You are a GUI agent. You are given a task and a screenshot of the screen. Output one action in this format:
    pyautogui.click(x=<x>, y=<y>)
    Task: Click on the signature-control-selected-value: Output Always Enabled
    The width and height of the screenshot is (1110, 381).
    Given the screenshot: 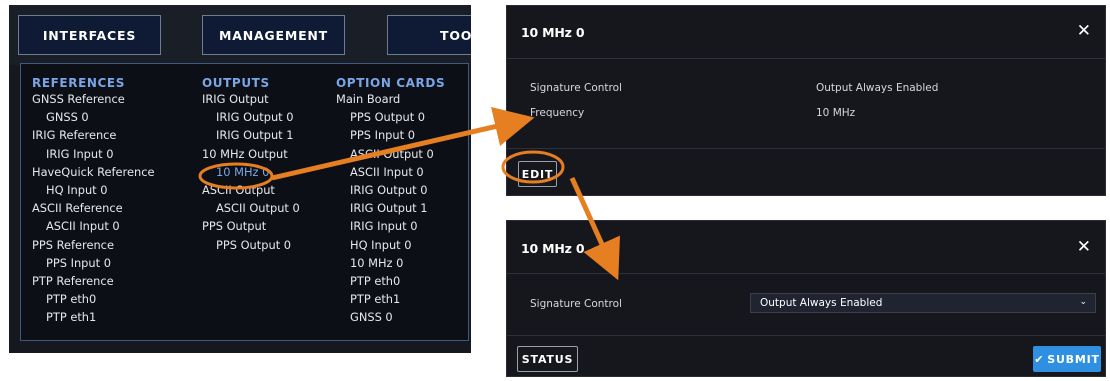 What is the action you would take?
    pyautogui.click(x=821, y=303)
    